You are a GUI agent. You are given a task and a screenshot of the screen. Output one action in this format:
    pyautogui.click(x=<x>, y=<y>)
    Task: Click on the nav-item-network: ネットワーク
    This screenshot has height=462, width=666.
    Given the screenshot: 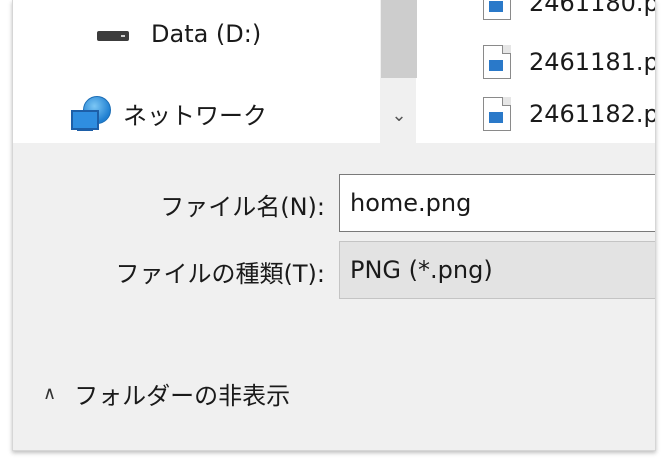 What is the action you would take?
    pyautogui.click(x=168, y=113)
    